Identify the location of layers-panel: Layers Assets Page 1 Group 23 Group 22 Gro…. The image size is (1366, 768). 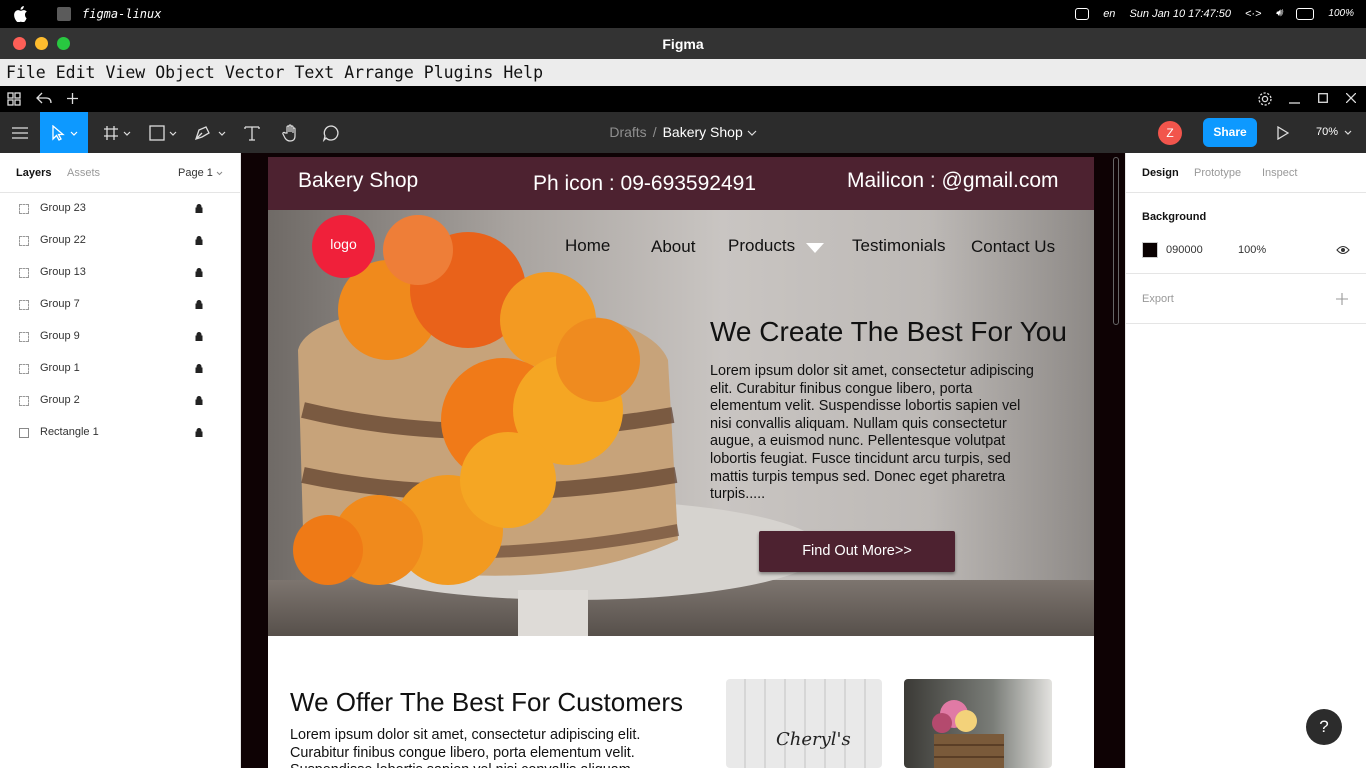
(120, 460).